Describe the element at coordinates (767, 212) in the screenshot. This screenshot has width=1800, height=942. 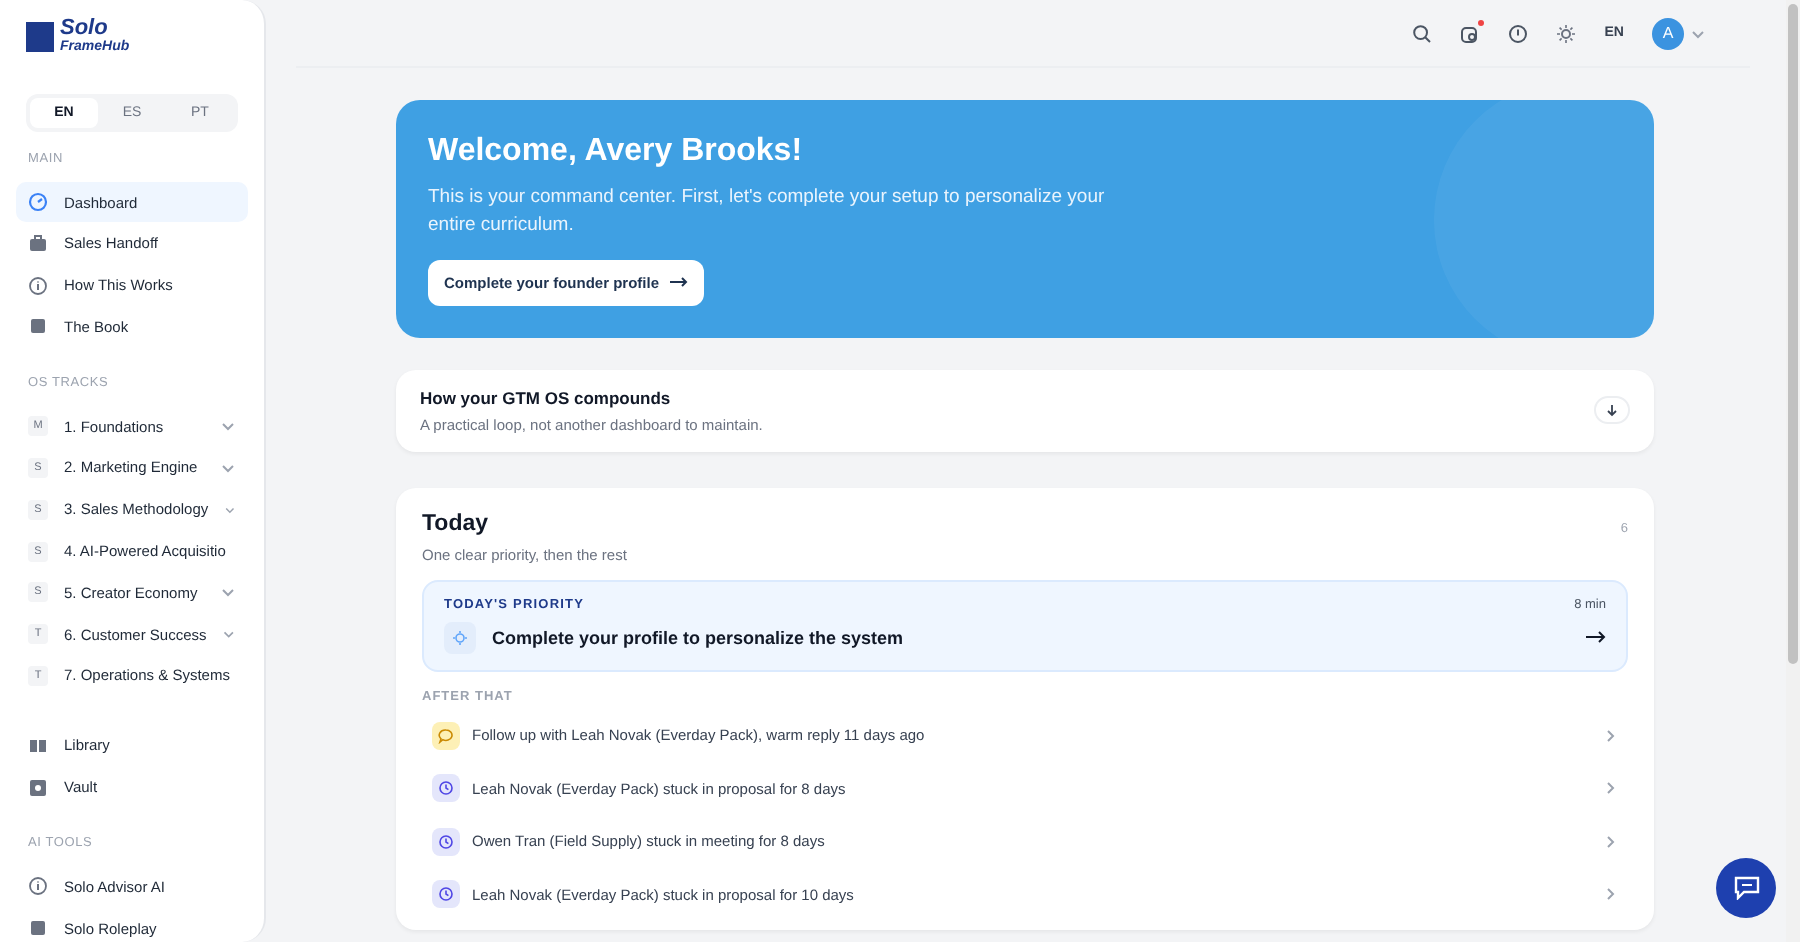
I see `welcome-text: This is your command center. First, let's complete your setup to personalize your entire curriculum.` at that location.